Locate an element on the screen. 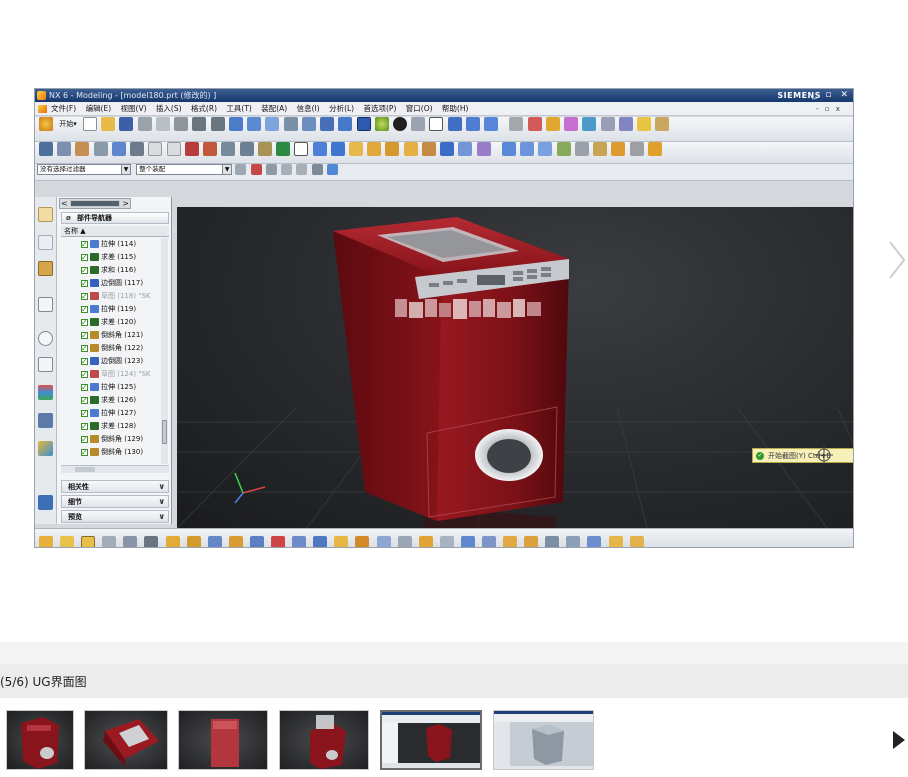  menu-file: 文件(F) is located at coordinates (63, 109).